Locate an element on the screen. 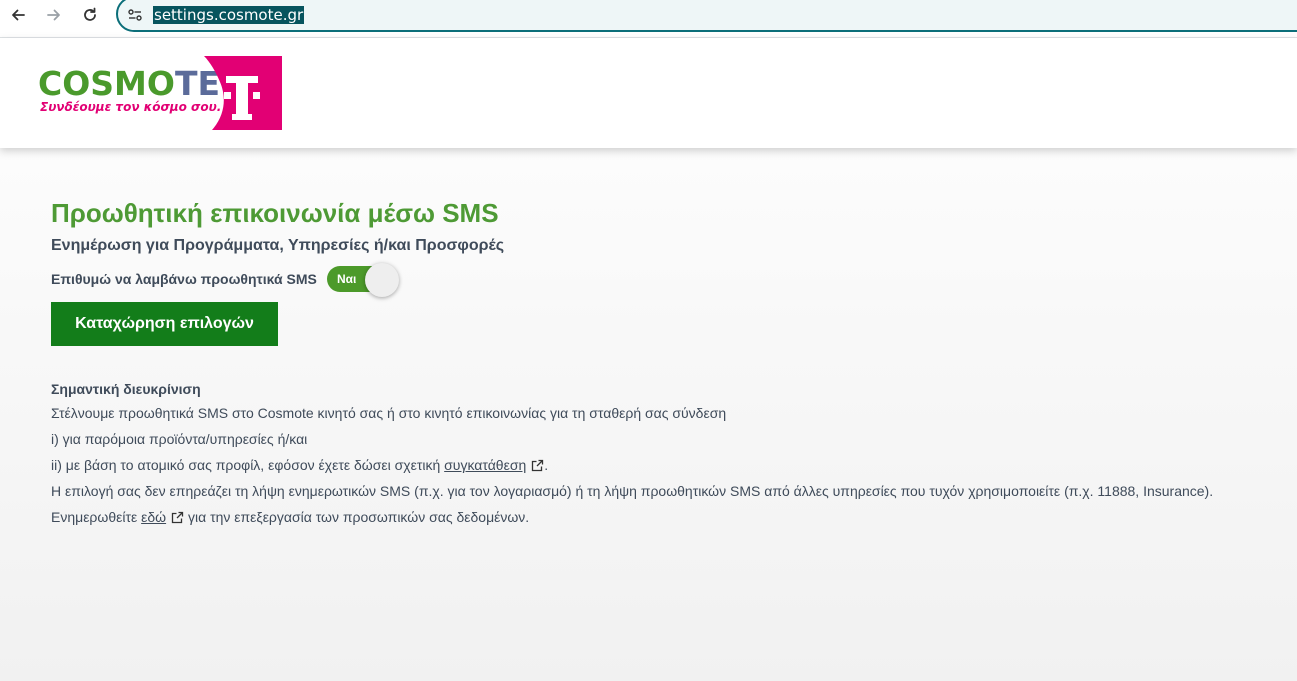  toggle-label: Ναι is located at coordinates (347, 279).